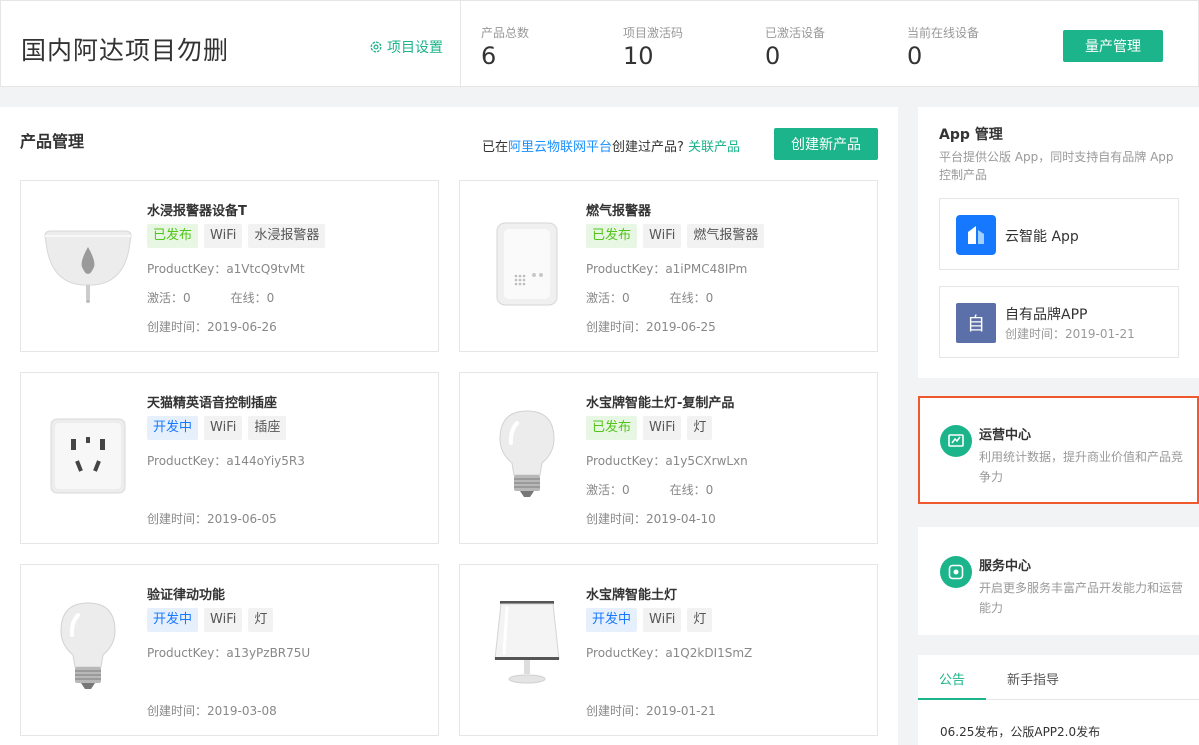  I want to click on service-center-card: 服务中心 开启更多服务丰富产品开发能力和运营能力, so click(1058, 581).